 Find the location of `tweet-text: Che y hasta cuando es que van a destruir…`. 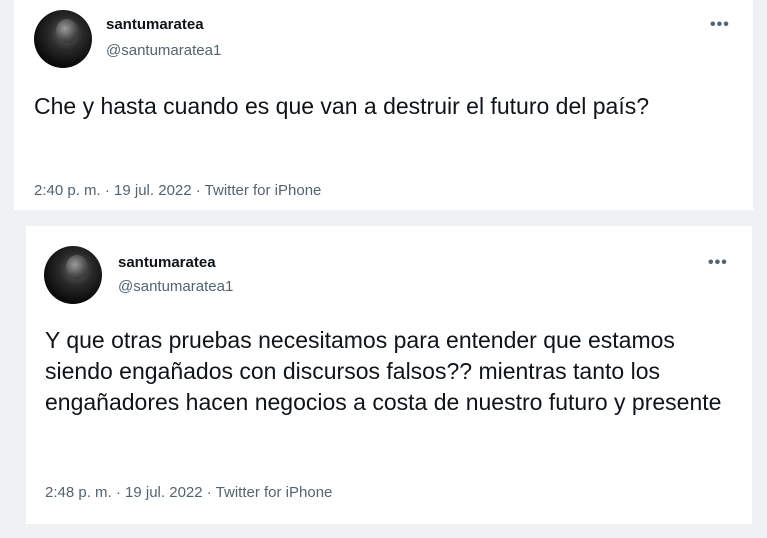

tweet-text: Che y hasta cuando es que van a destruir… is located at coordinates (342, 106).